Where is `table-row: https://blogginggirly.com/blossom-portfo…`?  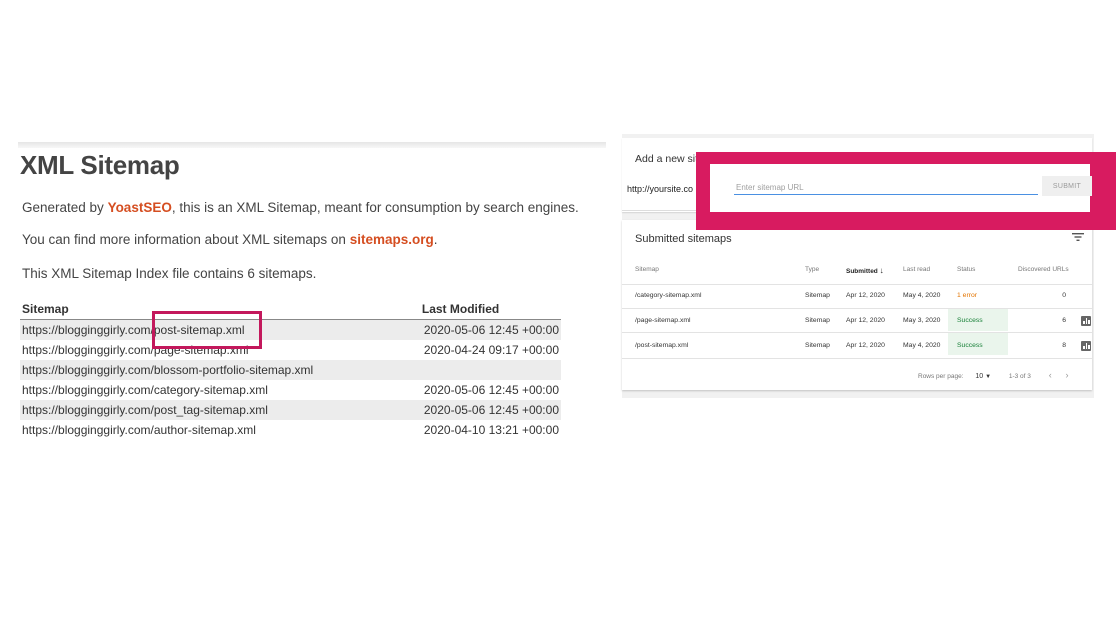
table-row: https://blogginggirly.com/blossom-portfo… is located at coordinates (290, 370).